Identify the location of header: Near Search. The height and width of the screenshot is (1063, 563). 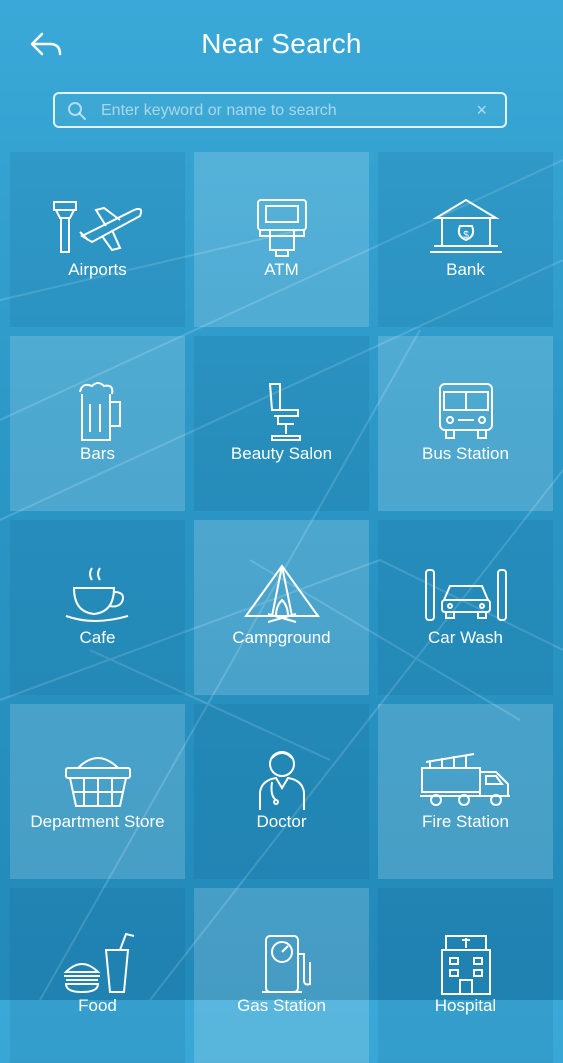
(281, 45).